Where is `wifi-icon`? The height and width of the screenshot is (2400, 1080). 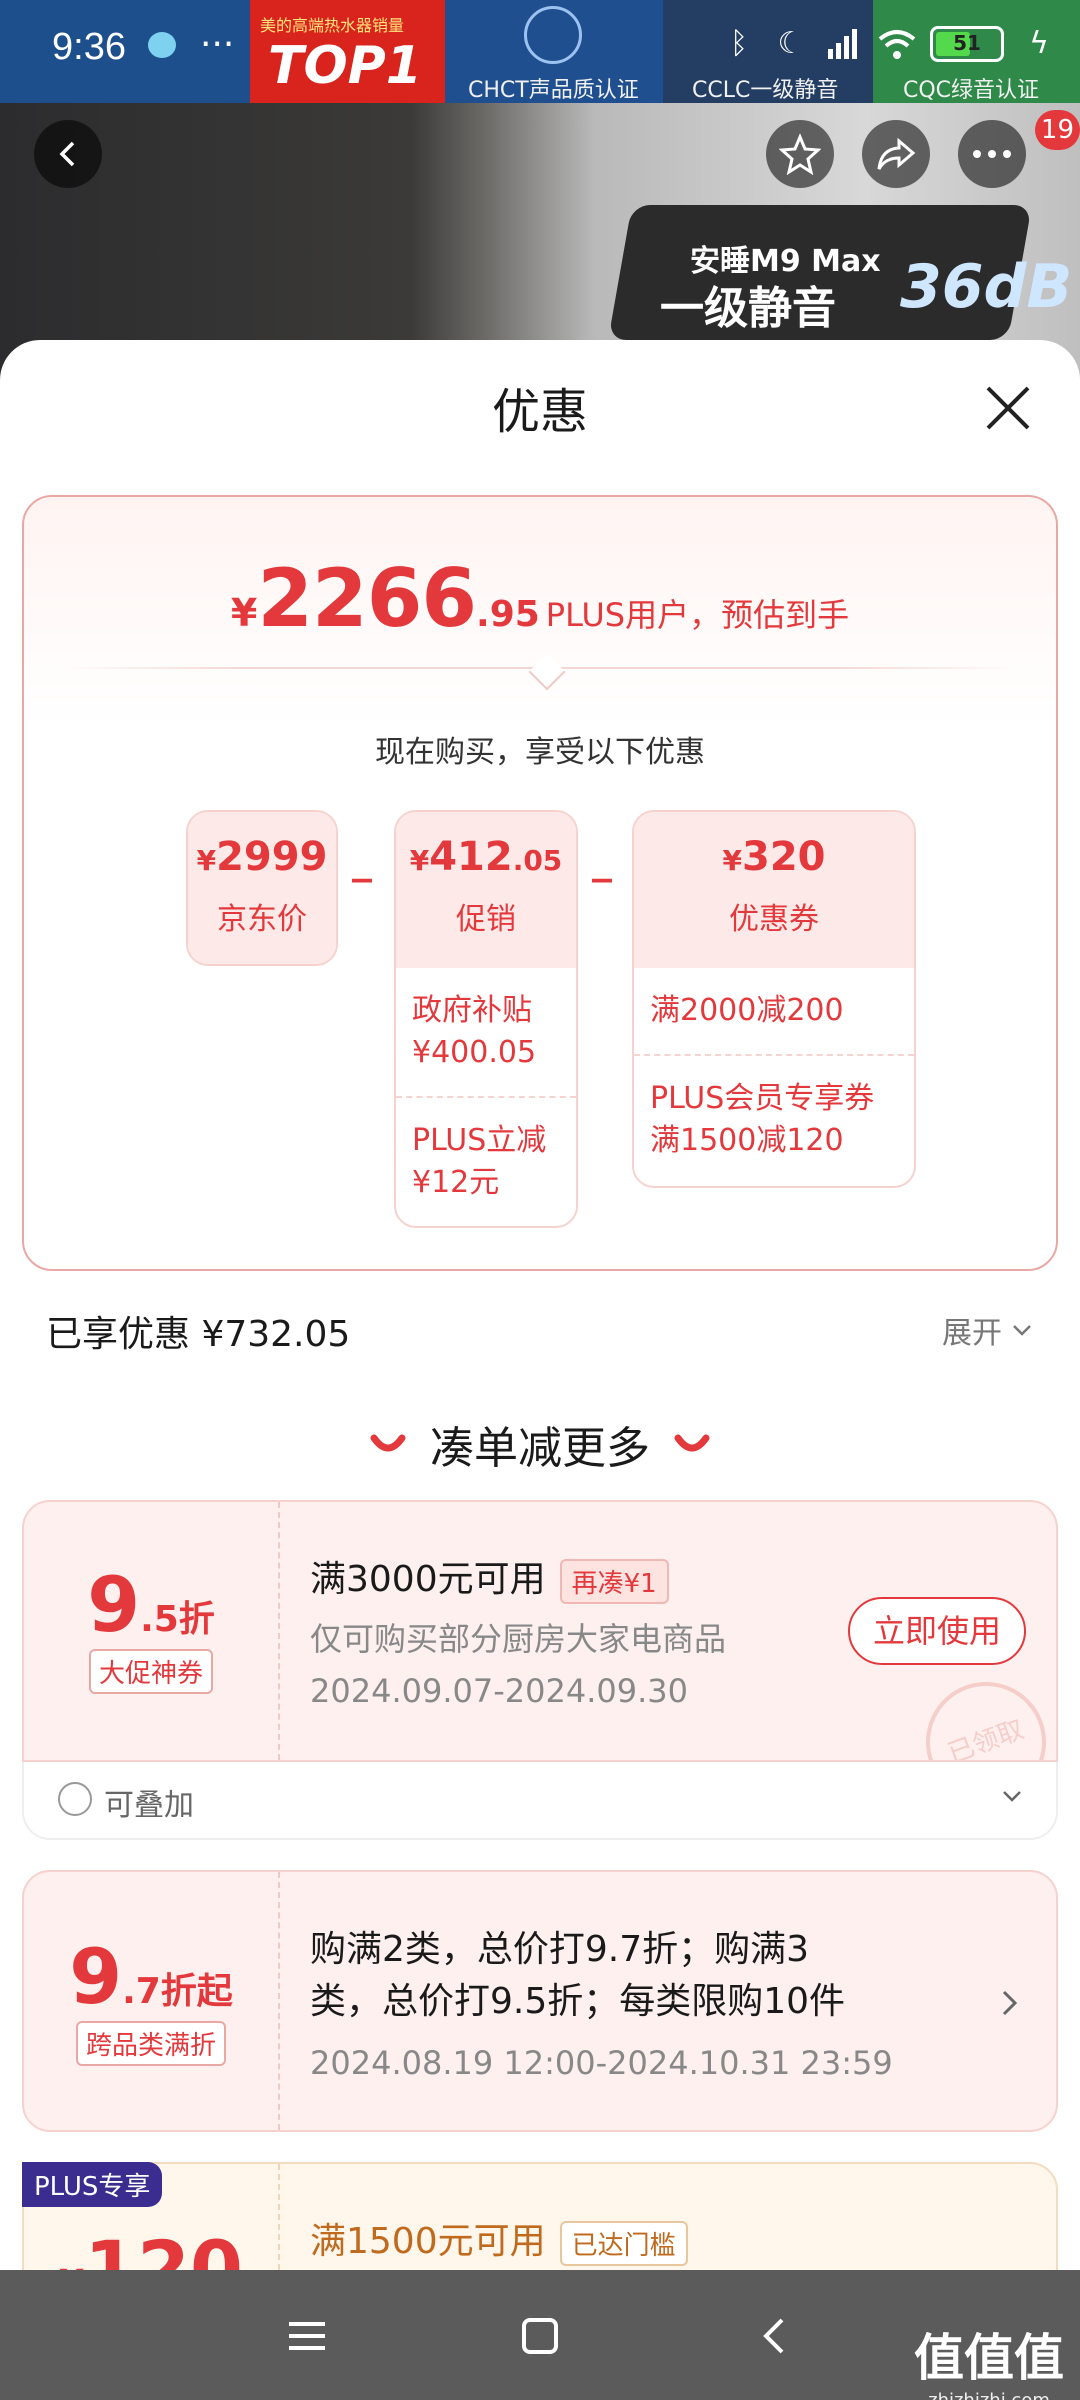 wifi-icon is located at coordinates (897, 44).